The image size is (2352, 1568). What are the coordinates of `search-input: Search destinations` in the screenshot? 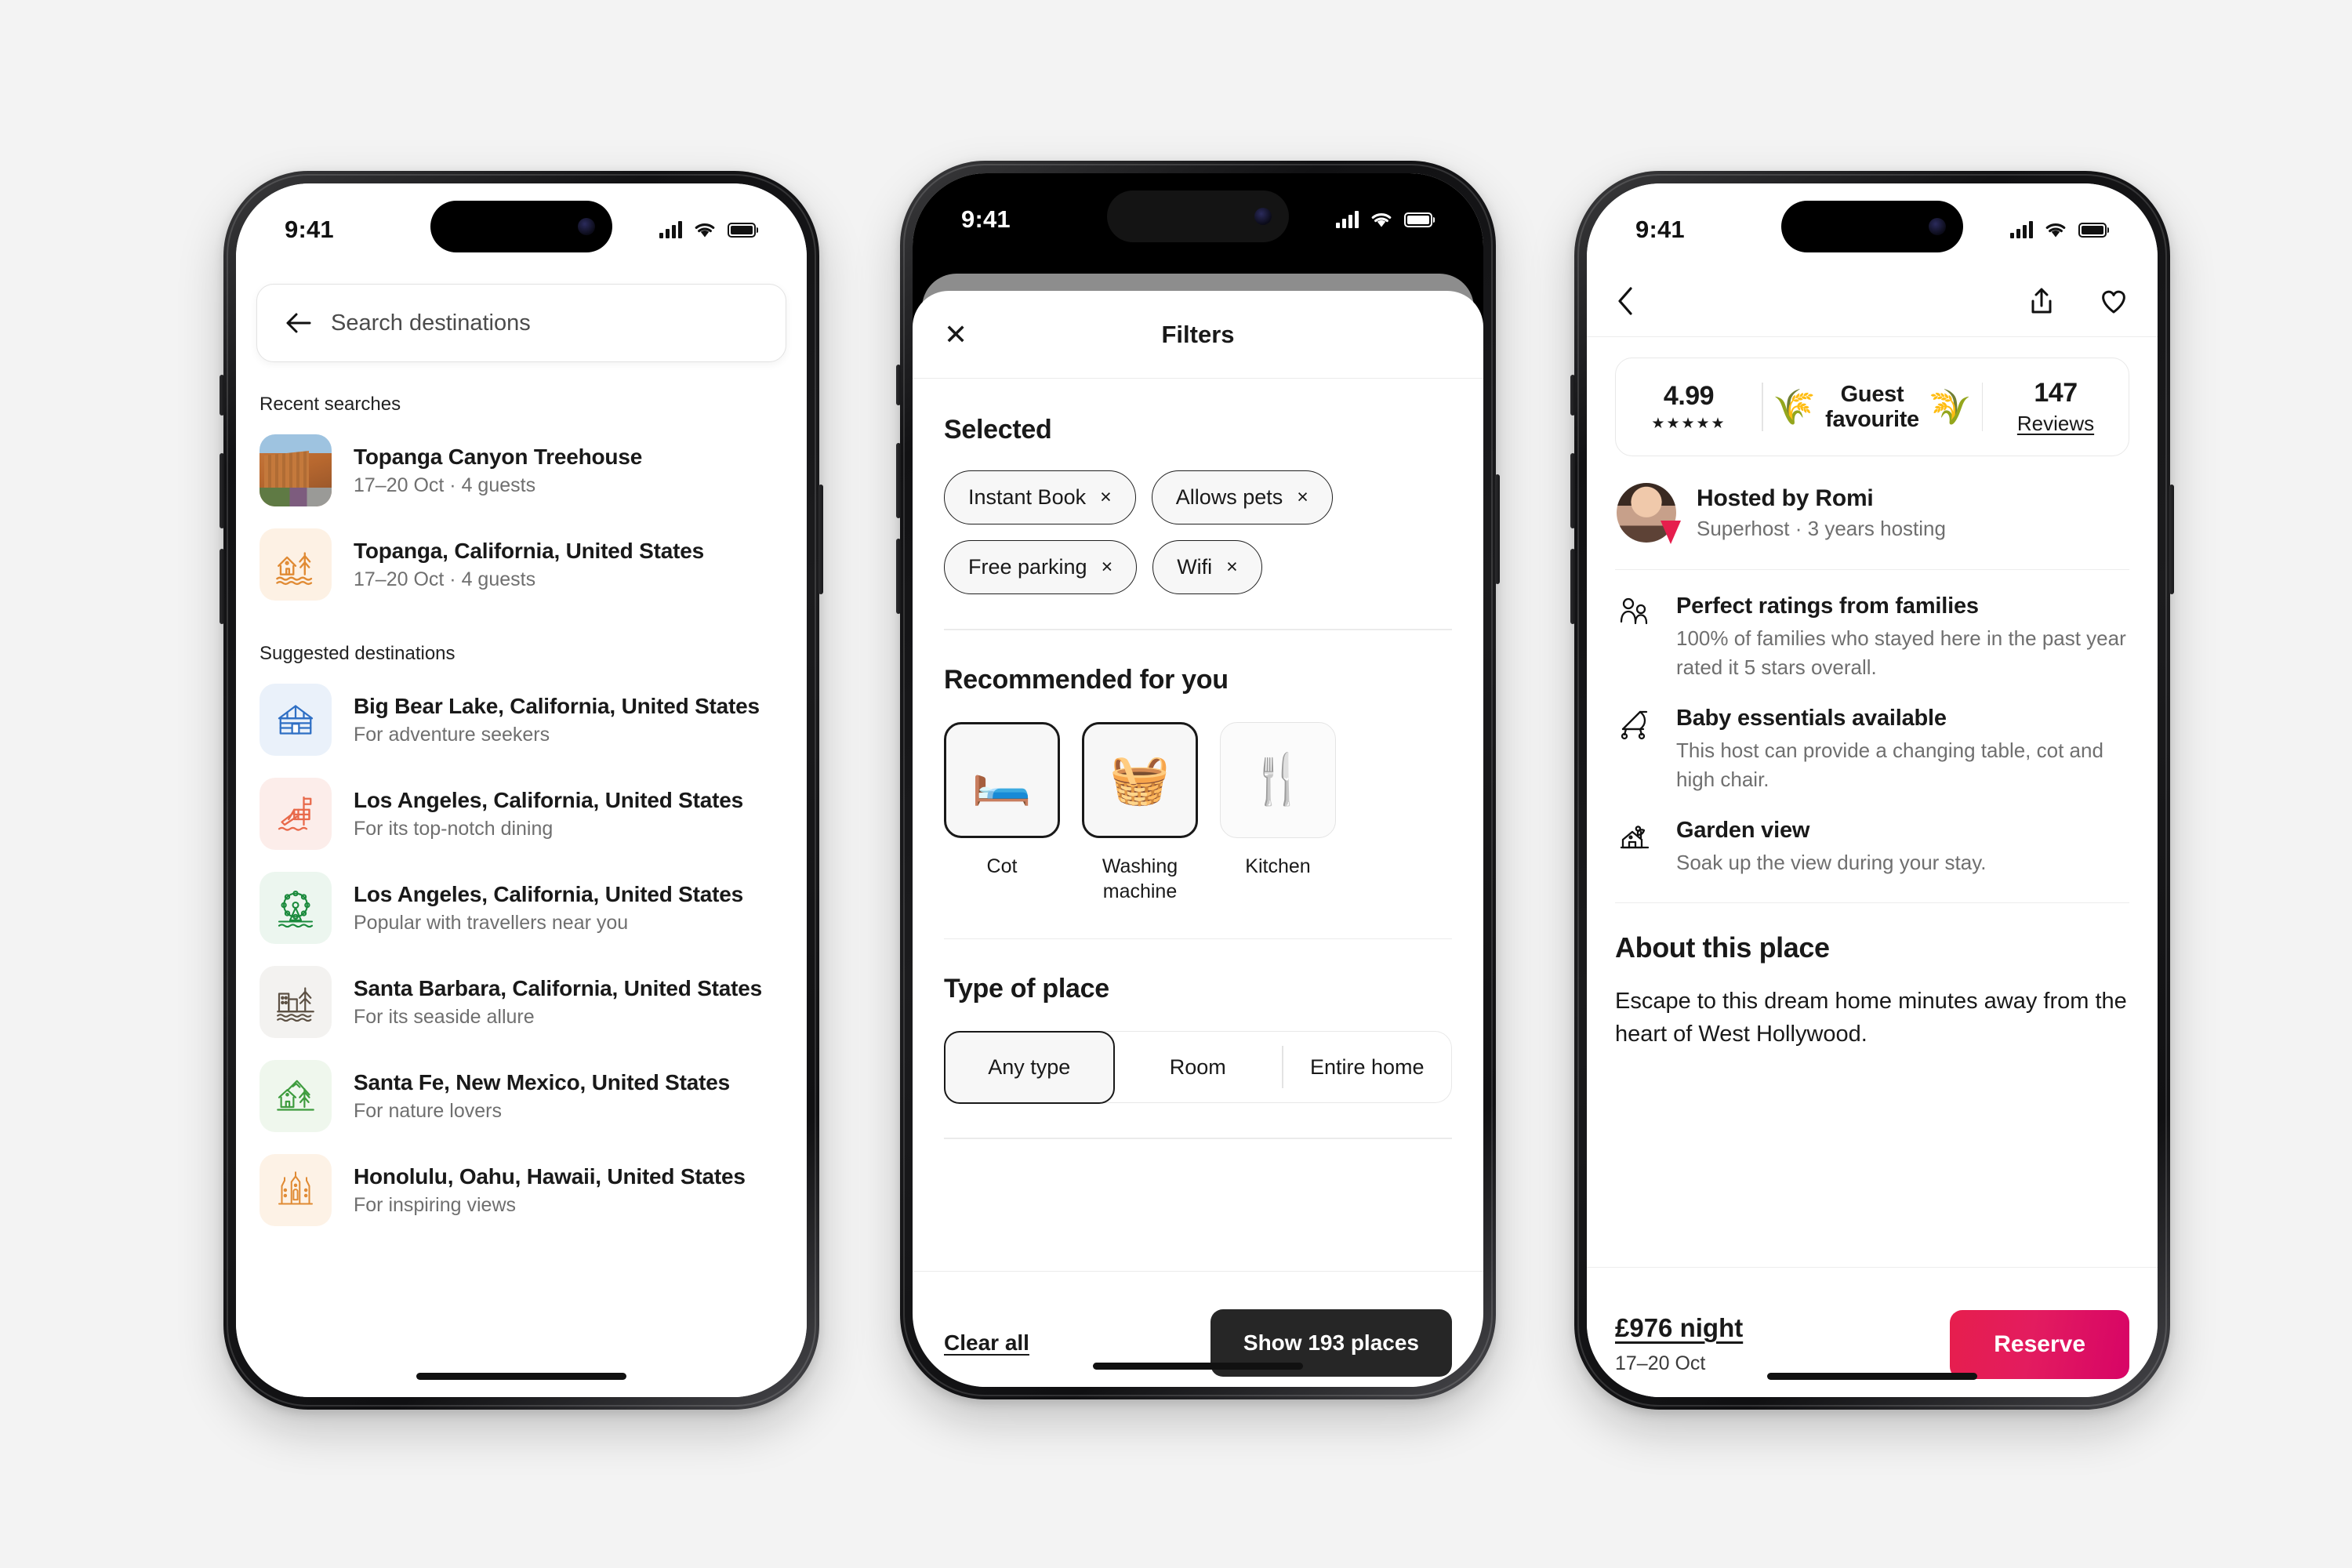 It's located at (521, 323).